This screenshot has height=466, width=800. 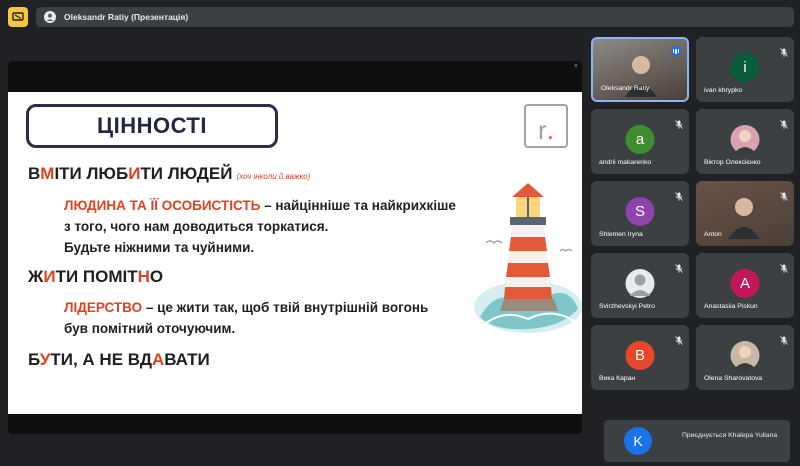 I want to click on participant-tile: Olena Sharovatova, so click(x=745, y=357).